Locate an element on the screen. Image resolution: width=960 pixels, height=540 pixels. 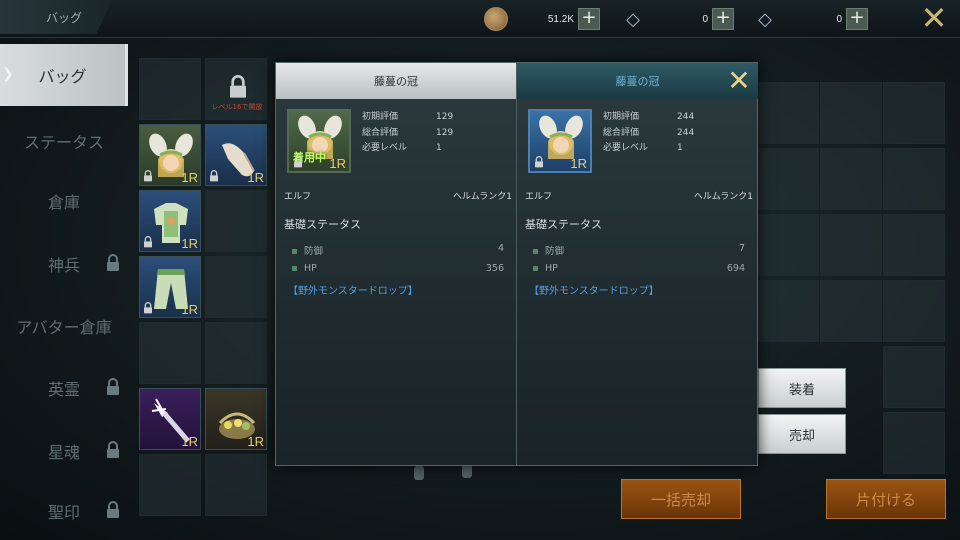
sidebar-item-label: 倉庫 is located at coordinates (63, 202).